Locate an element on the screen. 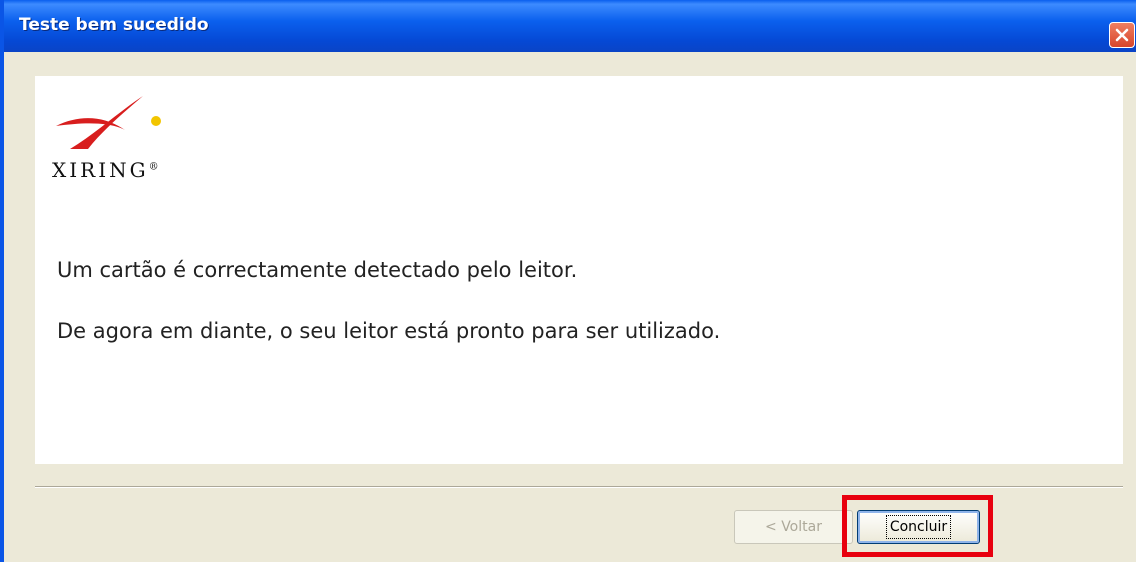 The image size is (1136, 562). title-bar: Teste bem sucedido is located at coordinates (570, 26).